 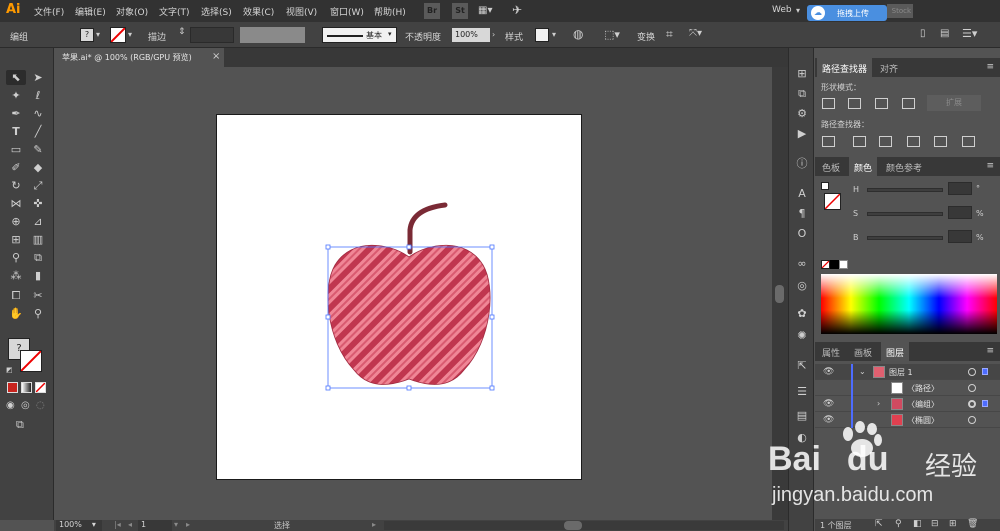 I want to click on eye-icon: 👁, so click(x=828, y=404).